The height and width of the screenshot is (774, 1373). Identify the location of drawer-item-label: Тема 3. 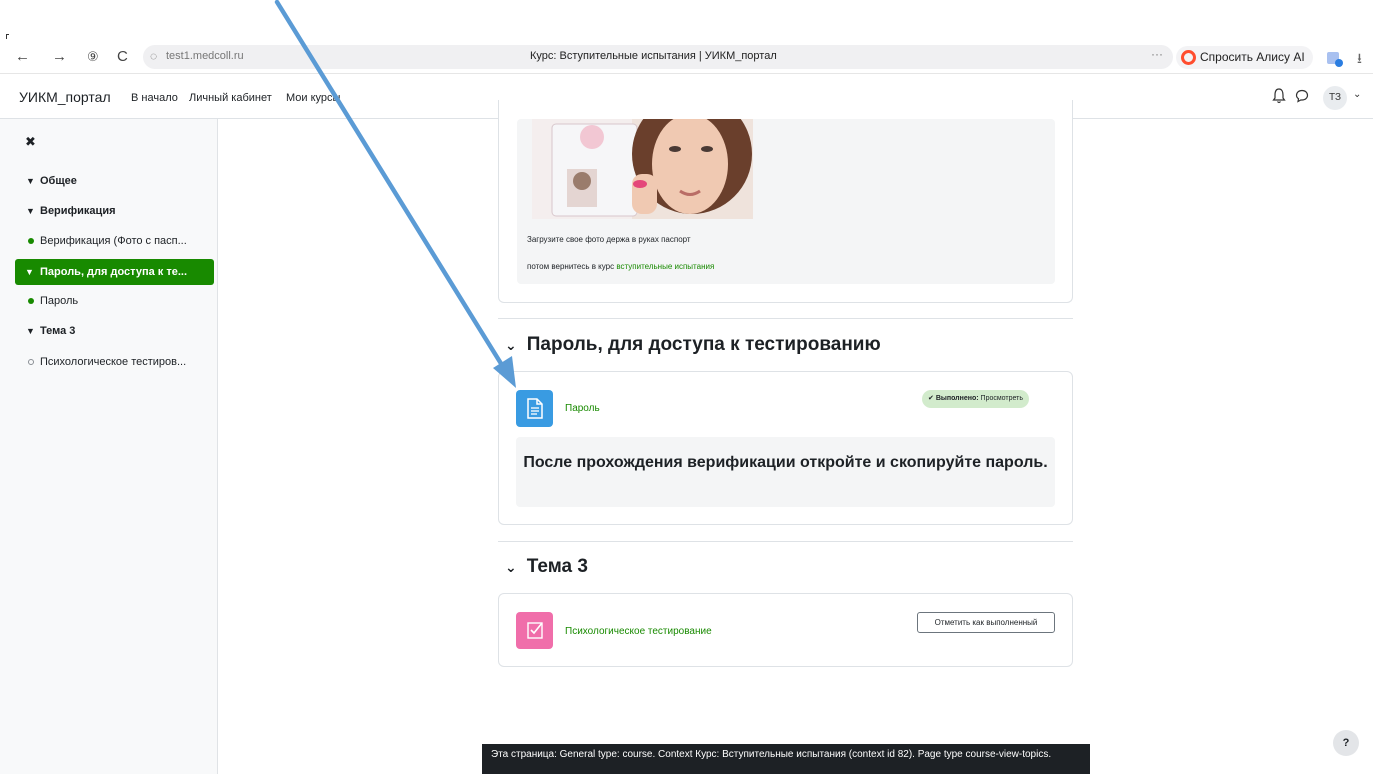
(58, 331).